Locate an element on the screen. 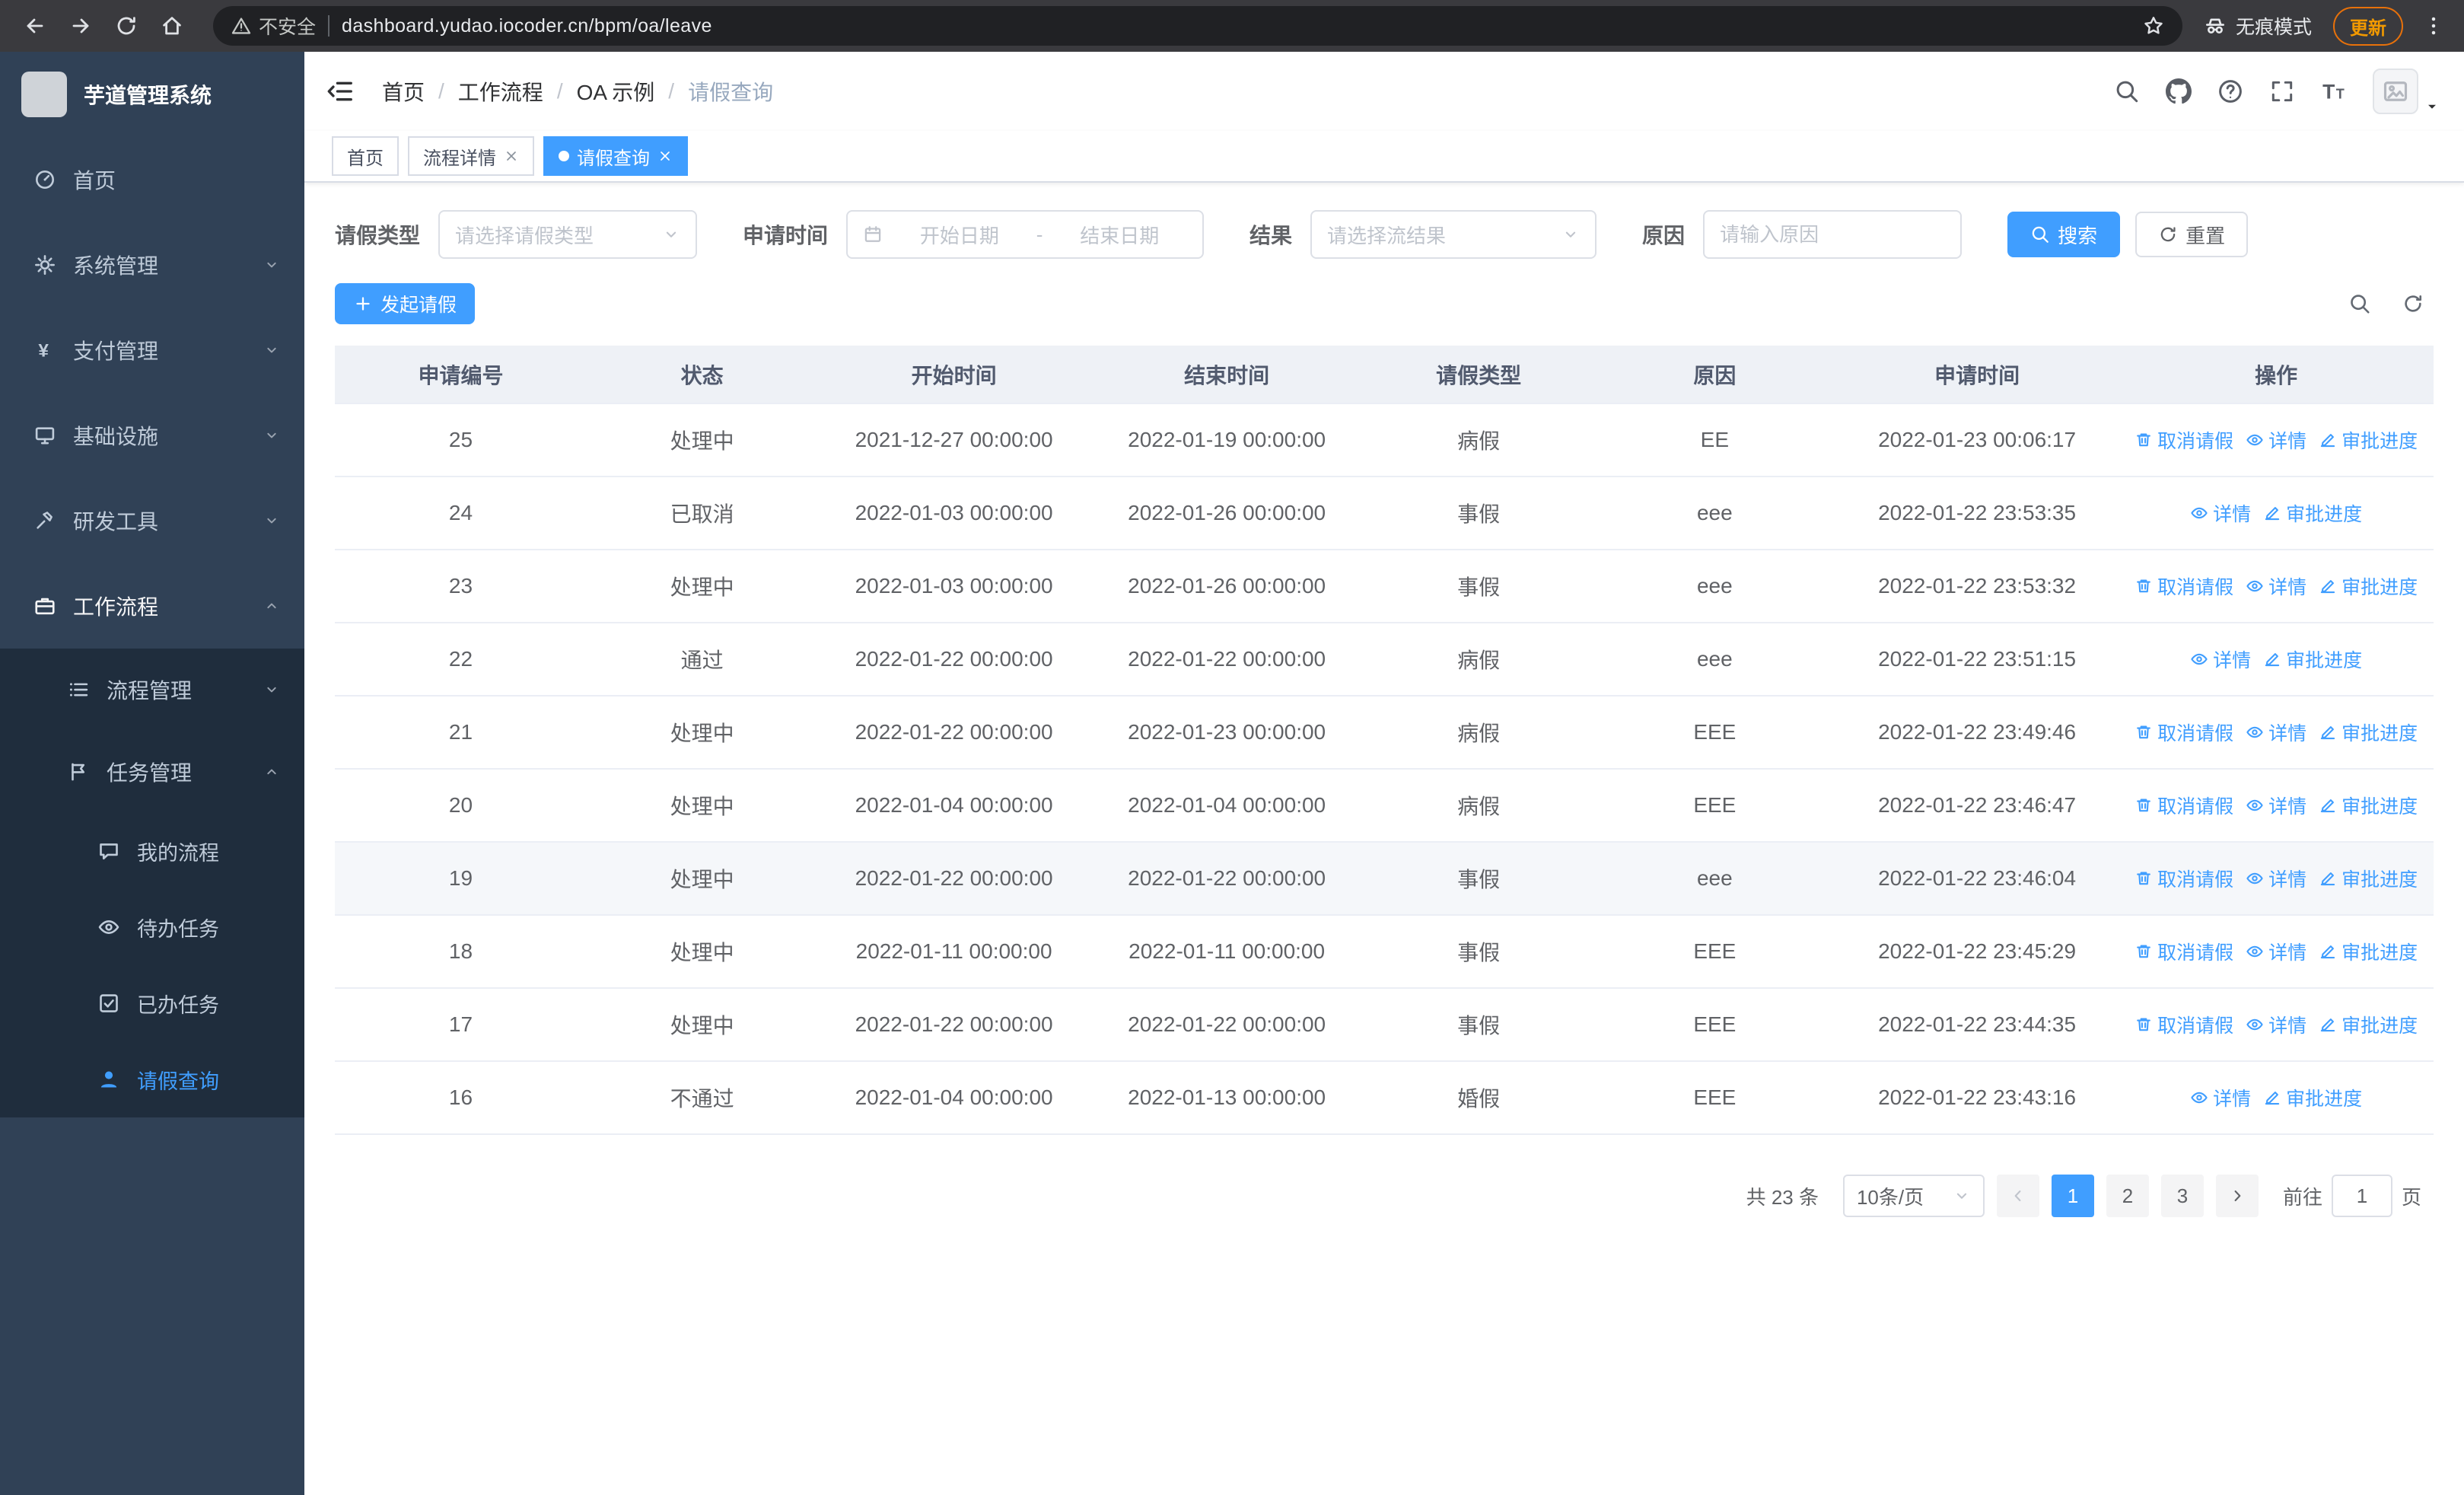 Image resolution: width=2464 pixels, height=1495 pixels. create-leave-button: 发起请假 is located at coordinates (405, 304).